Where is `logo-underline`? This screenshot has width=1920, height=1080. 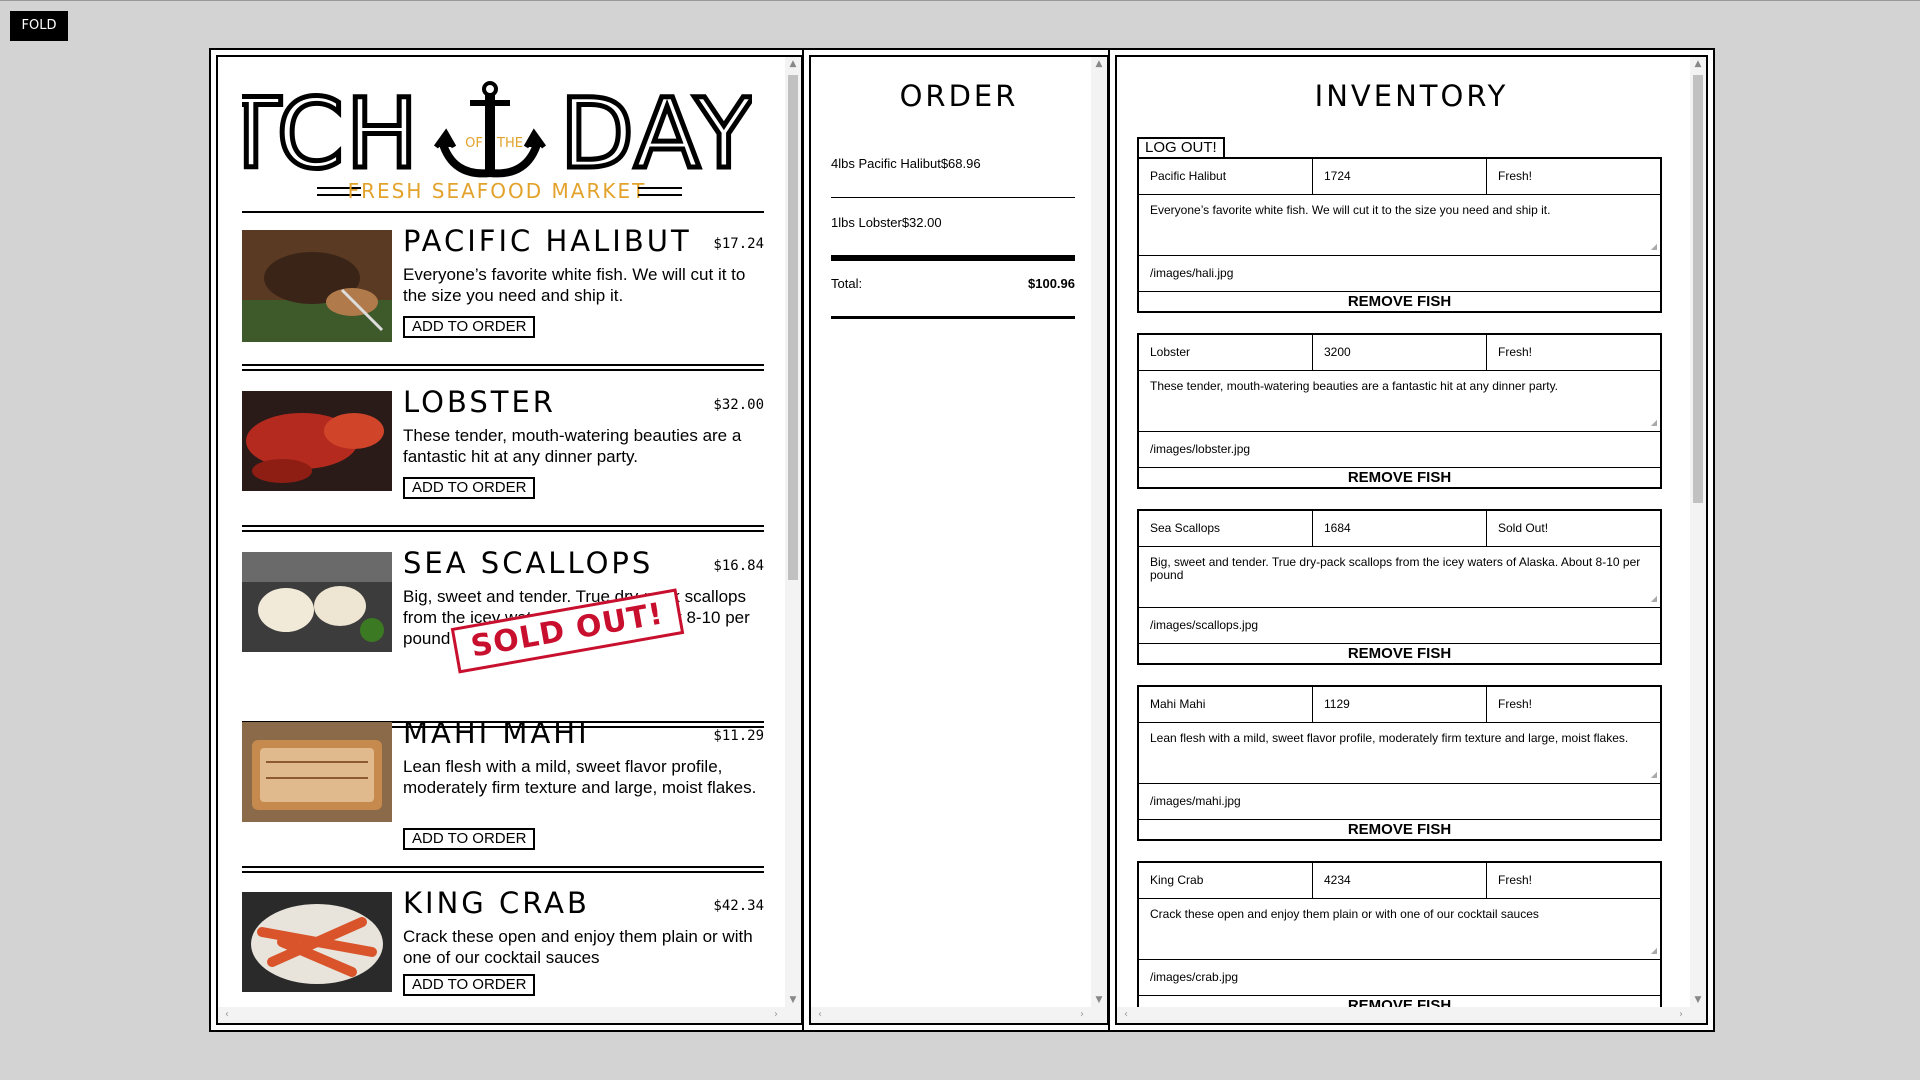 logo-underline is located at coordinates (503, 212).